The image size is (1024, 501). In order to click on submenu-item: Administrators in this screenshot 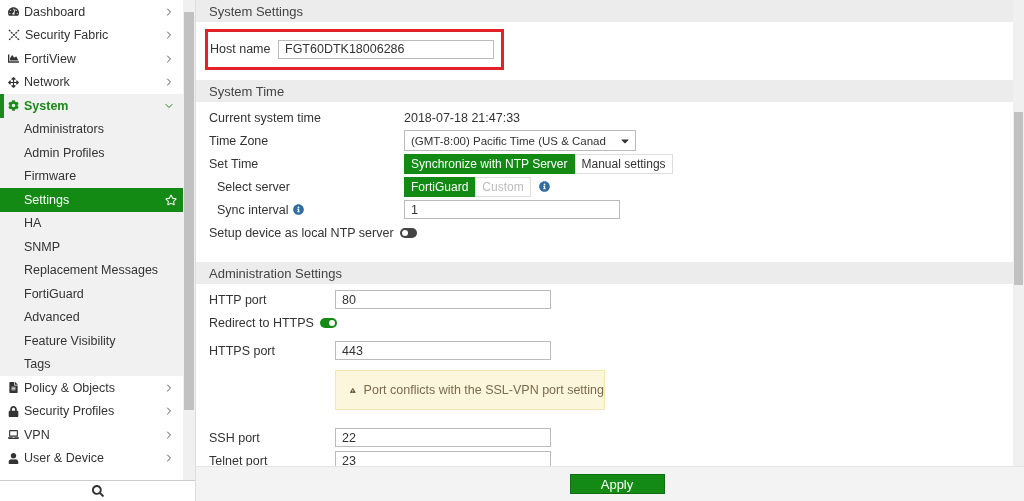, I will do `click(92, 129)`.